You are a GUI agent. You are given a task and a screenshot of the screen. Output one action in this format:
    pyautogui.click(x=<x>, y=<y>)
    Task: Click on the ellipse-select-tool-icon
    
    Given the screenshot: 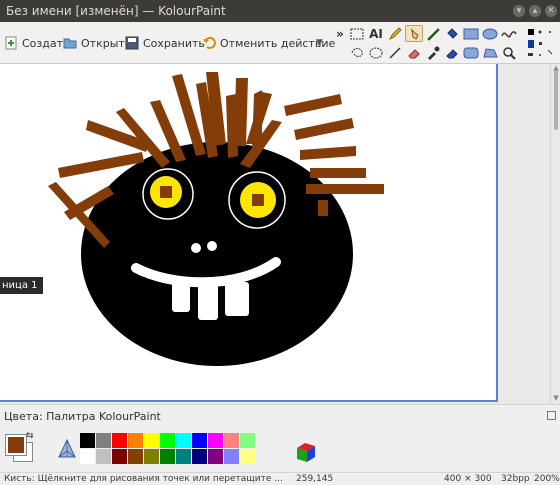 What is the action you would take?
    pyautogui.click(x=376, y=52)
    